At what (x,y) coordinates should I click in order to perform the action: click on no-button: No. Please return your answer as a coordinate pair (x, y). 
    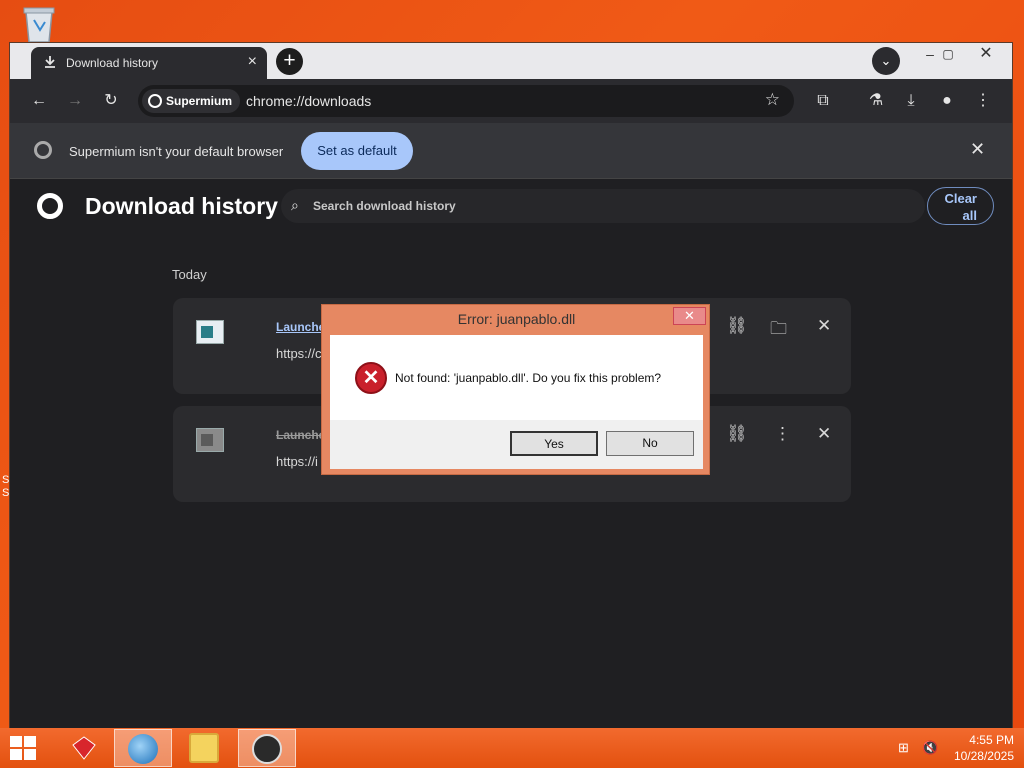
    Looking at the image, I should click on (650, 443).